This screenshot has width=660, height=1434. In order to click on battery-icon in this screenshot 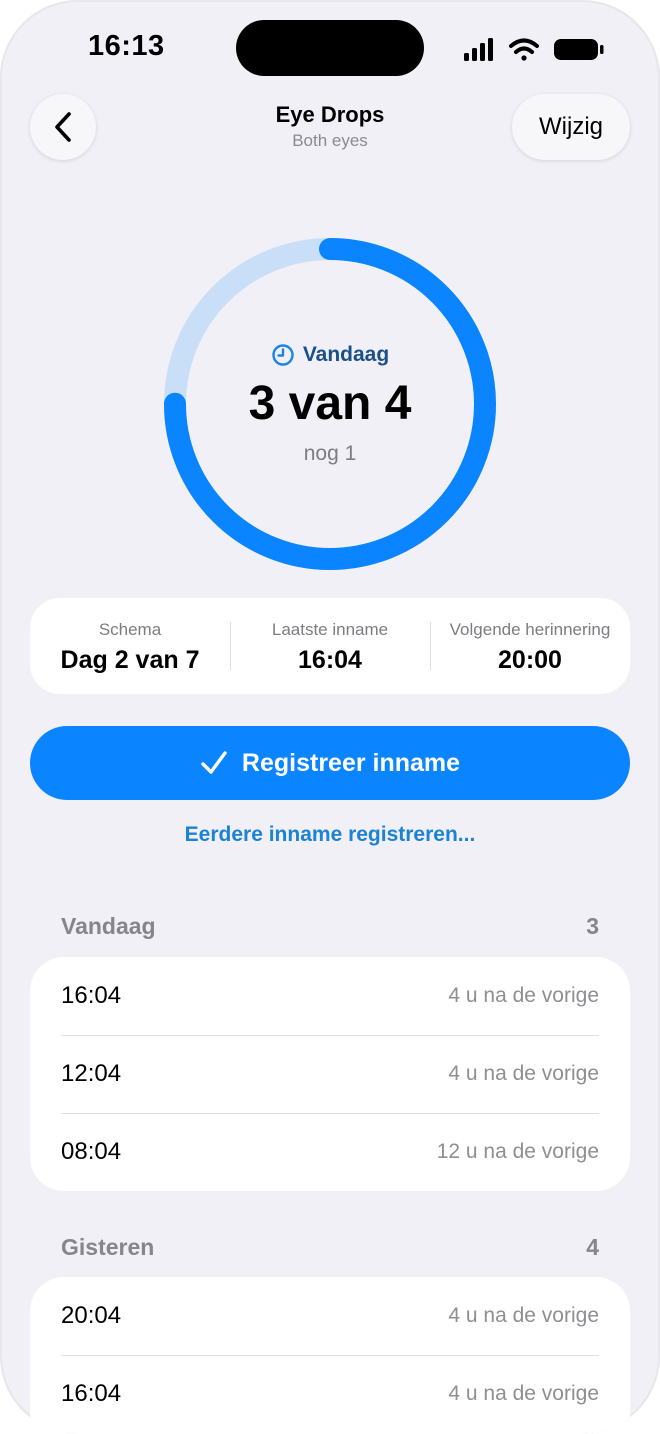, I will do `click(579, 49)`.